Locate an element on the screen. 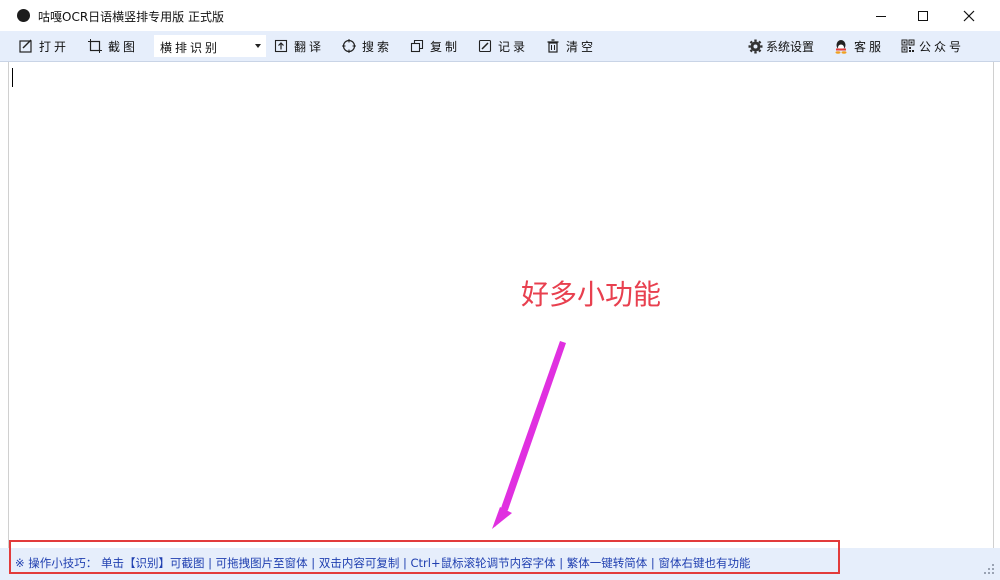  support-label: 客服 is located at coordinates (869, 46).